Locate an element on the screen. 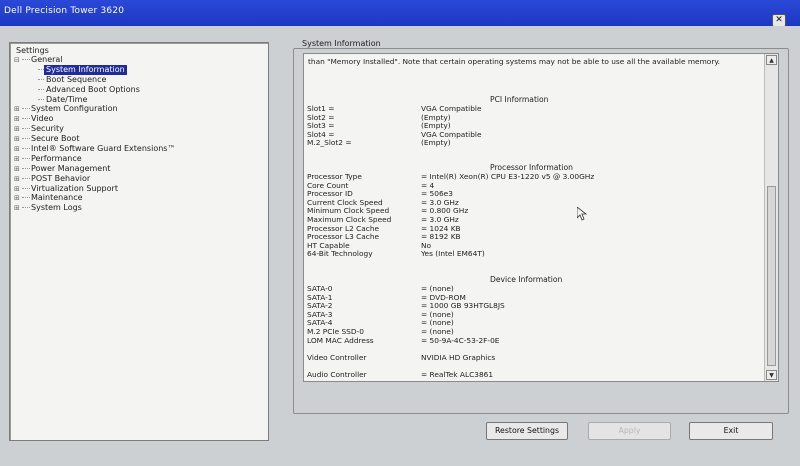 The width and height of the screenshot is (800, 466). row-key: LOM MAC Address is located at coordinates (340, 340).